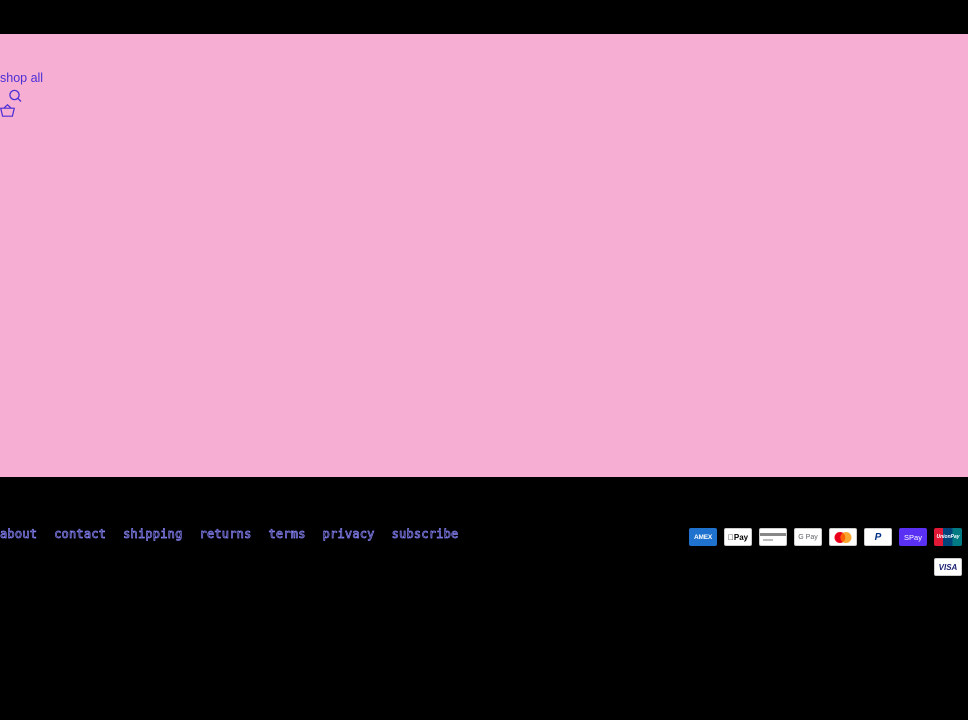 This screenshot has height=720, width=968. I want to click on shop-pay-icon: S Pay, so click(913, 537).